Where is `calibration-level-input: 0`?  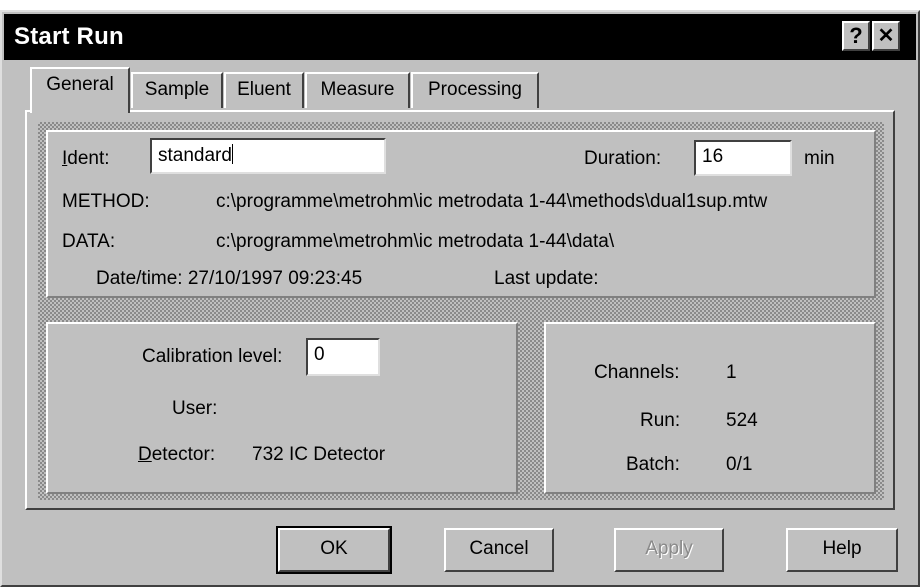
calibration-level-input: 0 is located at coordinates (343, 357).